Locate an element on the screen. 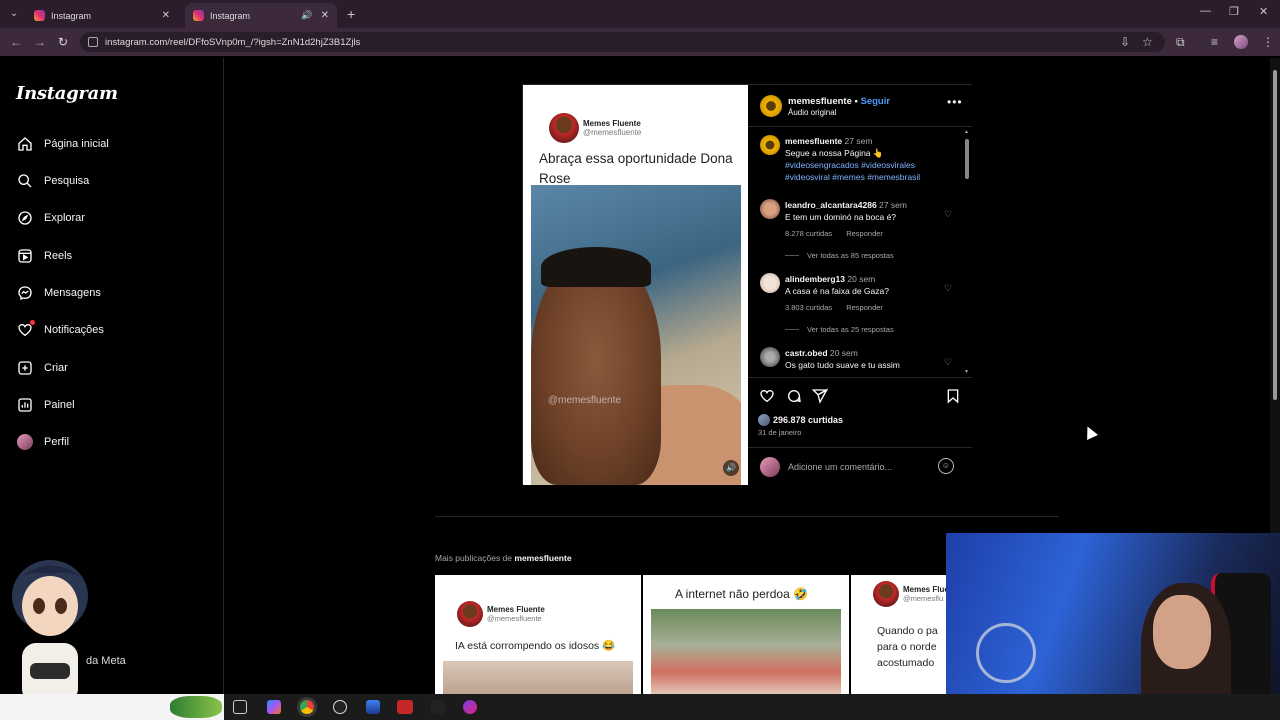 The width and height of the screenshot is (1280, 720). more-post-thumbnail: A internet não perdoa 🤣 is located at coordinates (746, 635).